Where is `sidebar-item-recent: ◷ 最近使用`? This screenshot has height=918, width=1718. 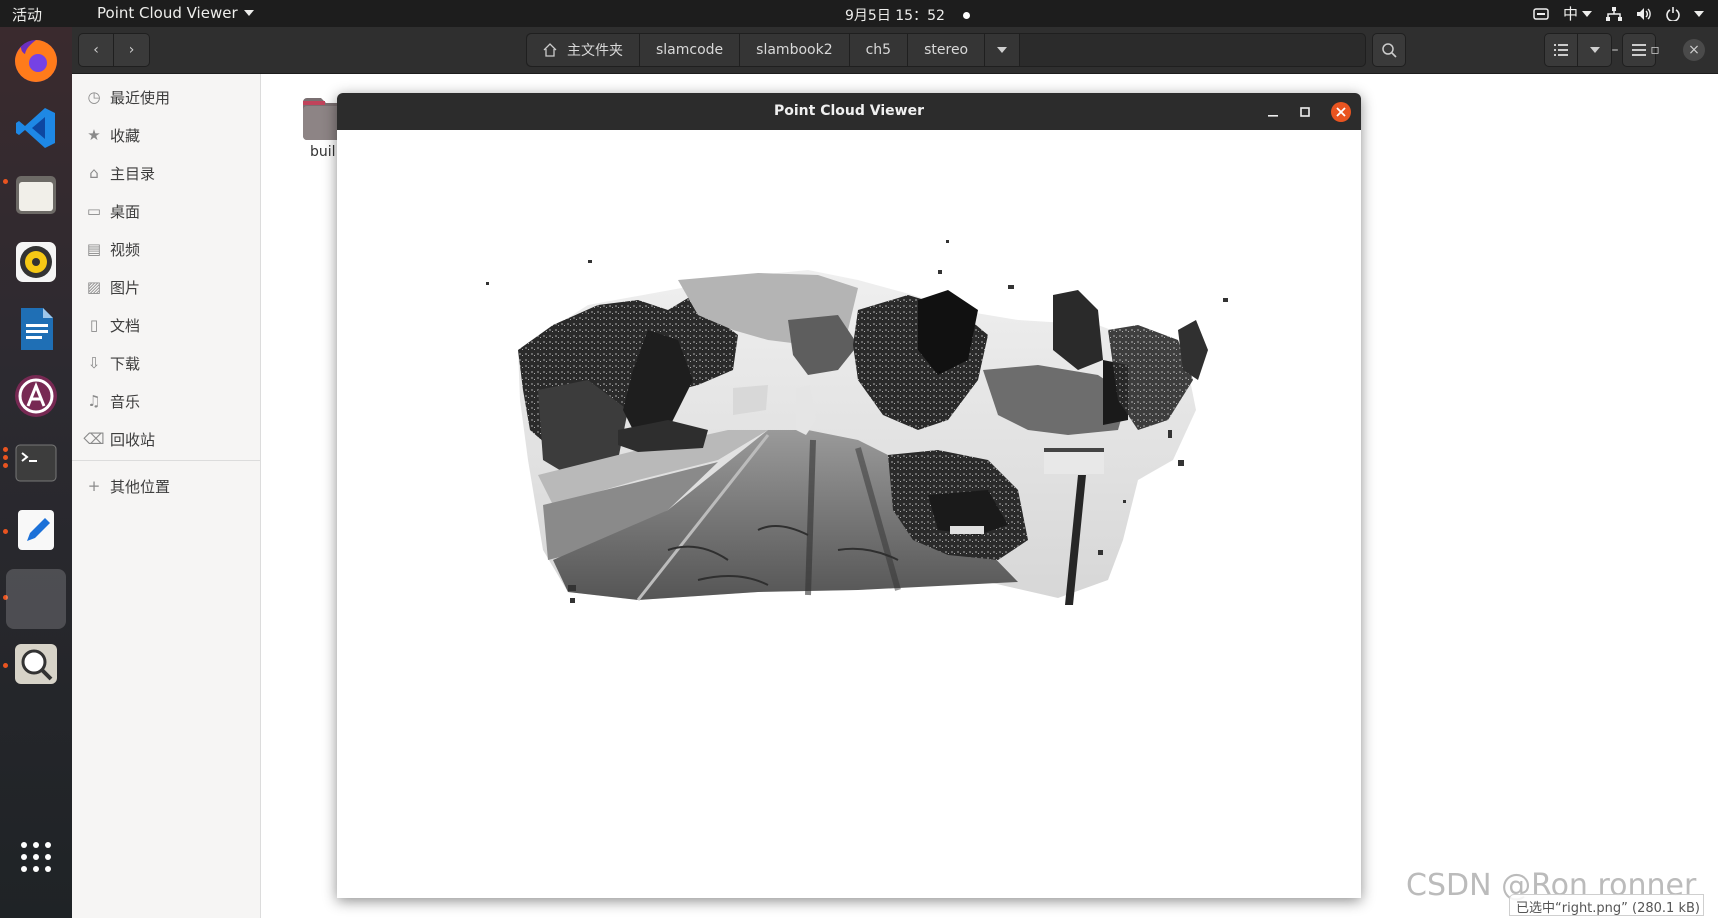
sidebar-item-recent: ◷ 最近使用 is located at coordinates (166, 97).